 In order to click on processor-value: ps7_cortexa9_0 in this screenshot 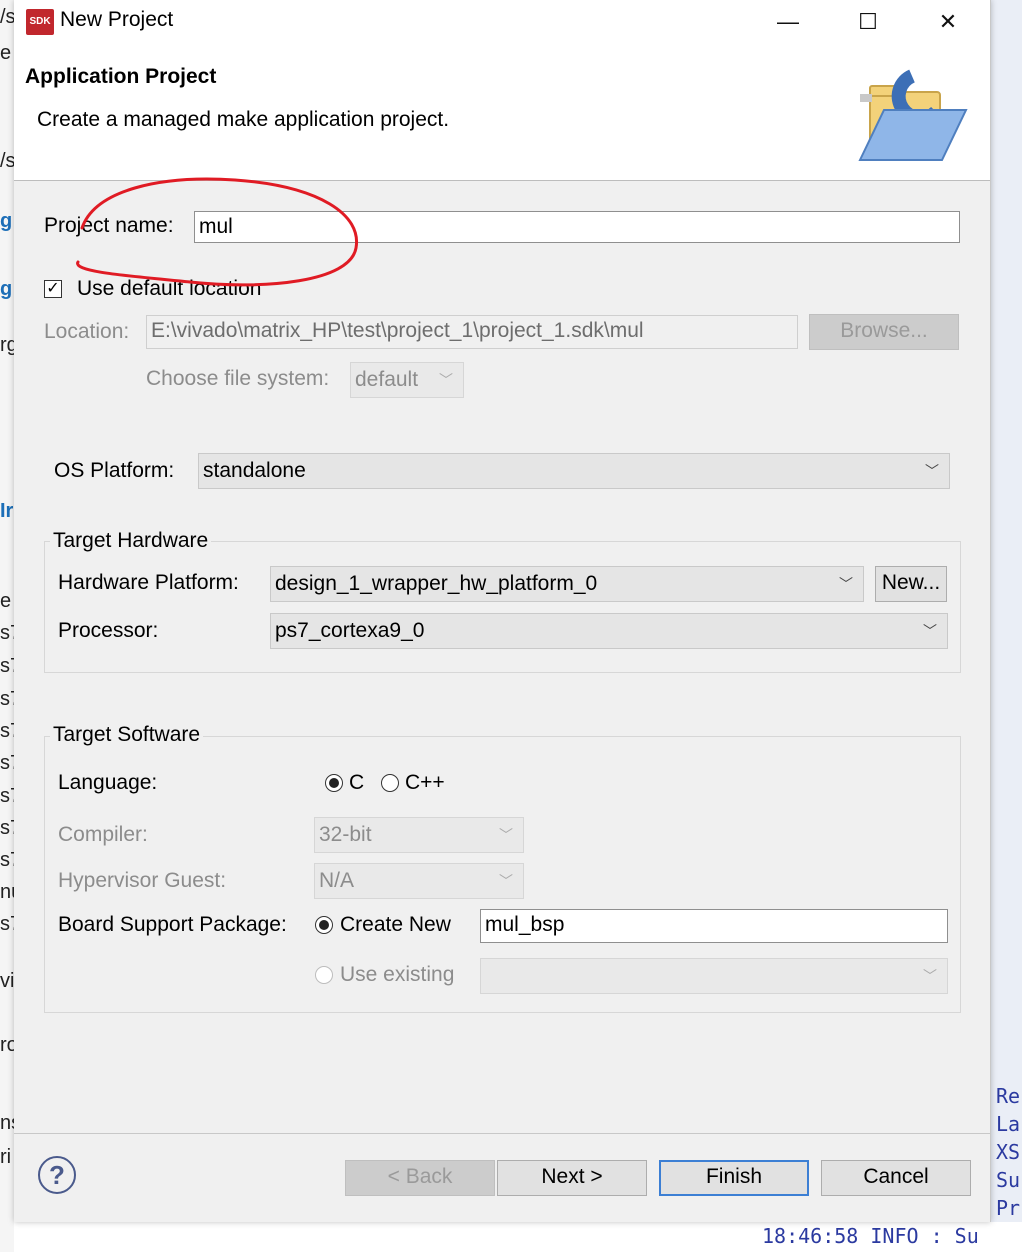, I will do `click(350, 630)`.